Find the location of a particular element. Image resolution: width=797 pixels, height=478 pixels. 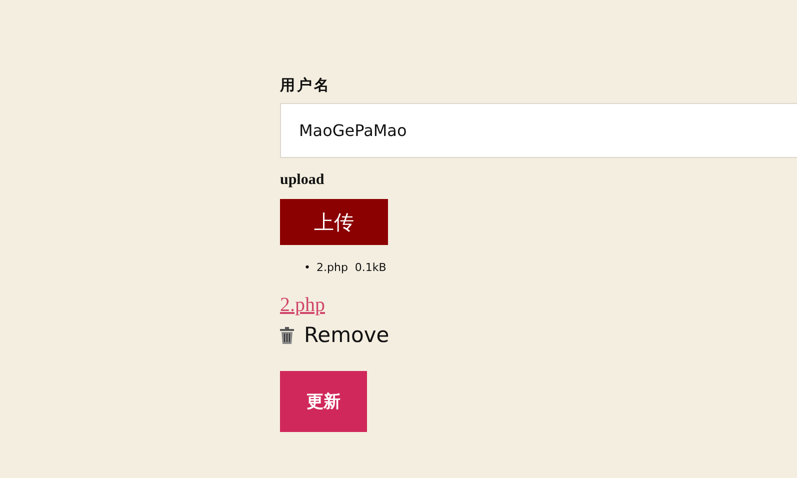

file-link: 2.php is located at coordinates (302, 305).